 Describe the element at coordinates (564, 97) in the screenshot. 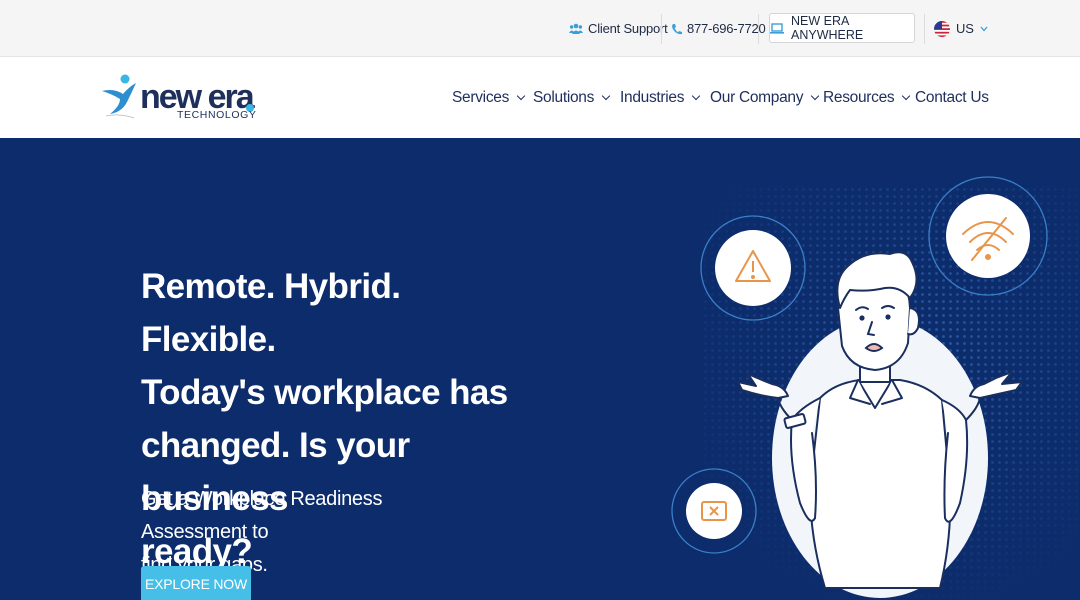

I see `nav-label: Solutions` at that location.